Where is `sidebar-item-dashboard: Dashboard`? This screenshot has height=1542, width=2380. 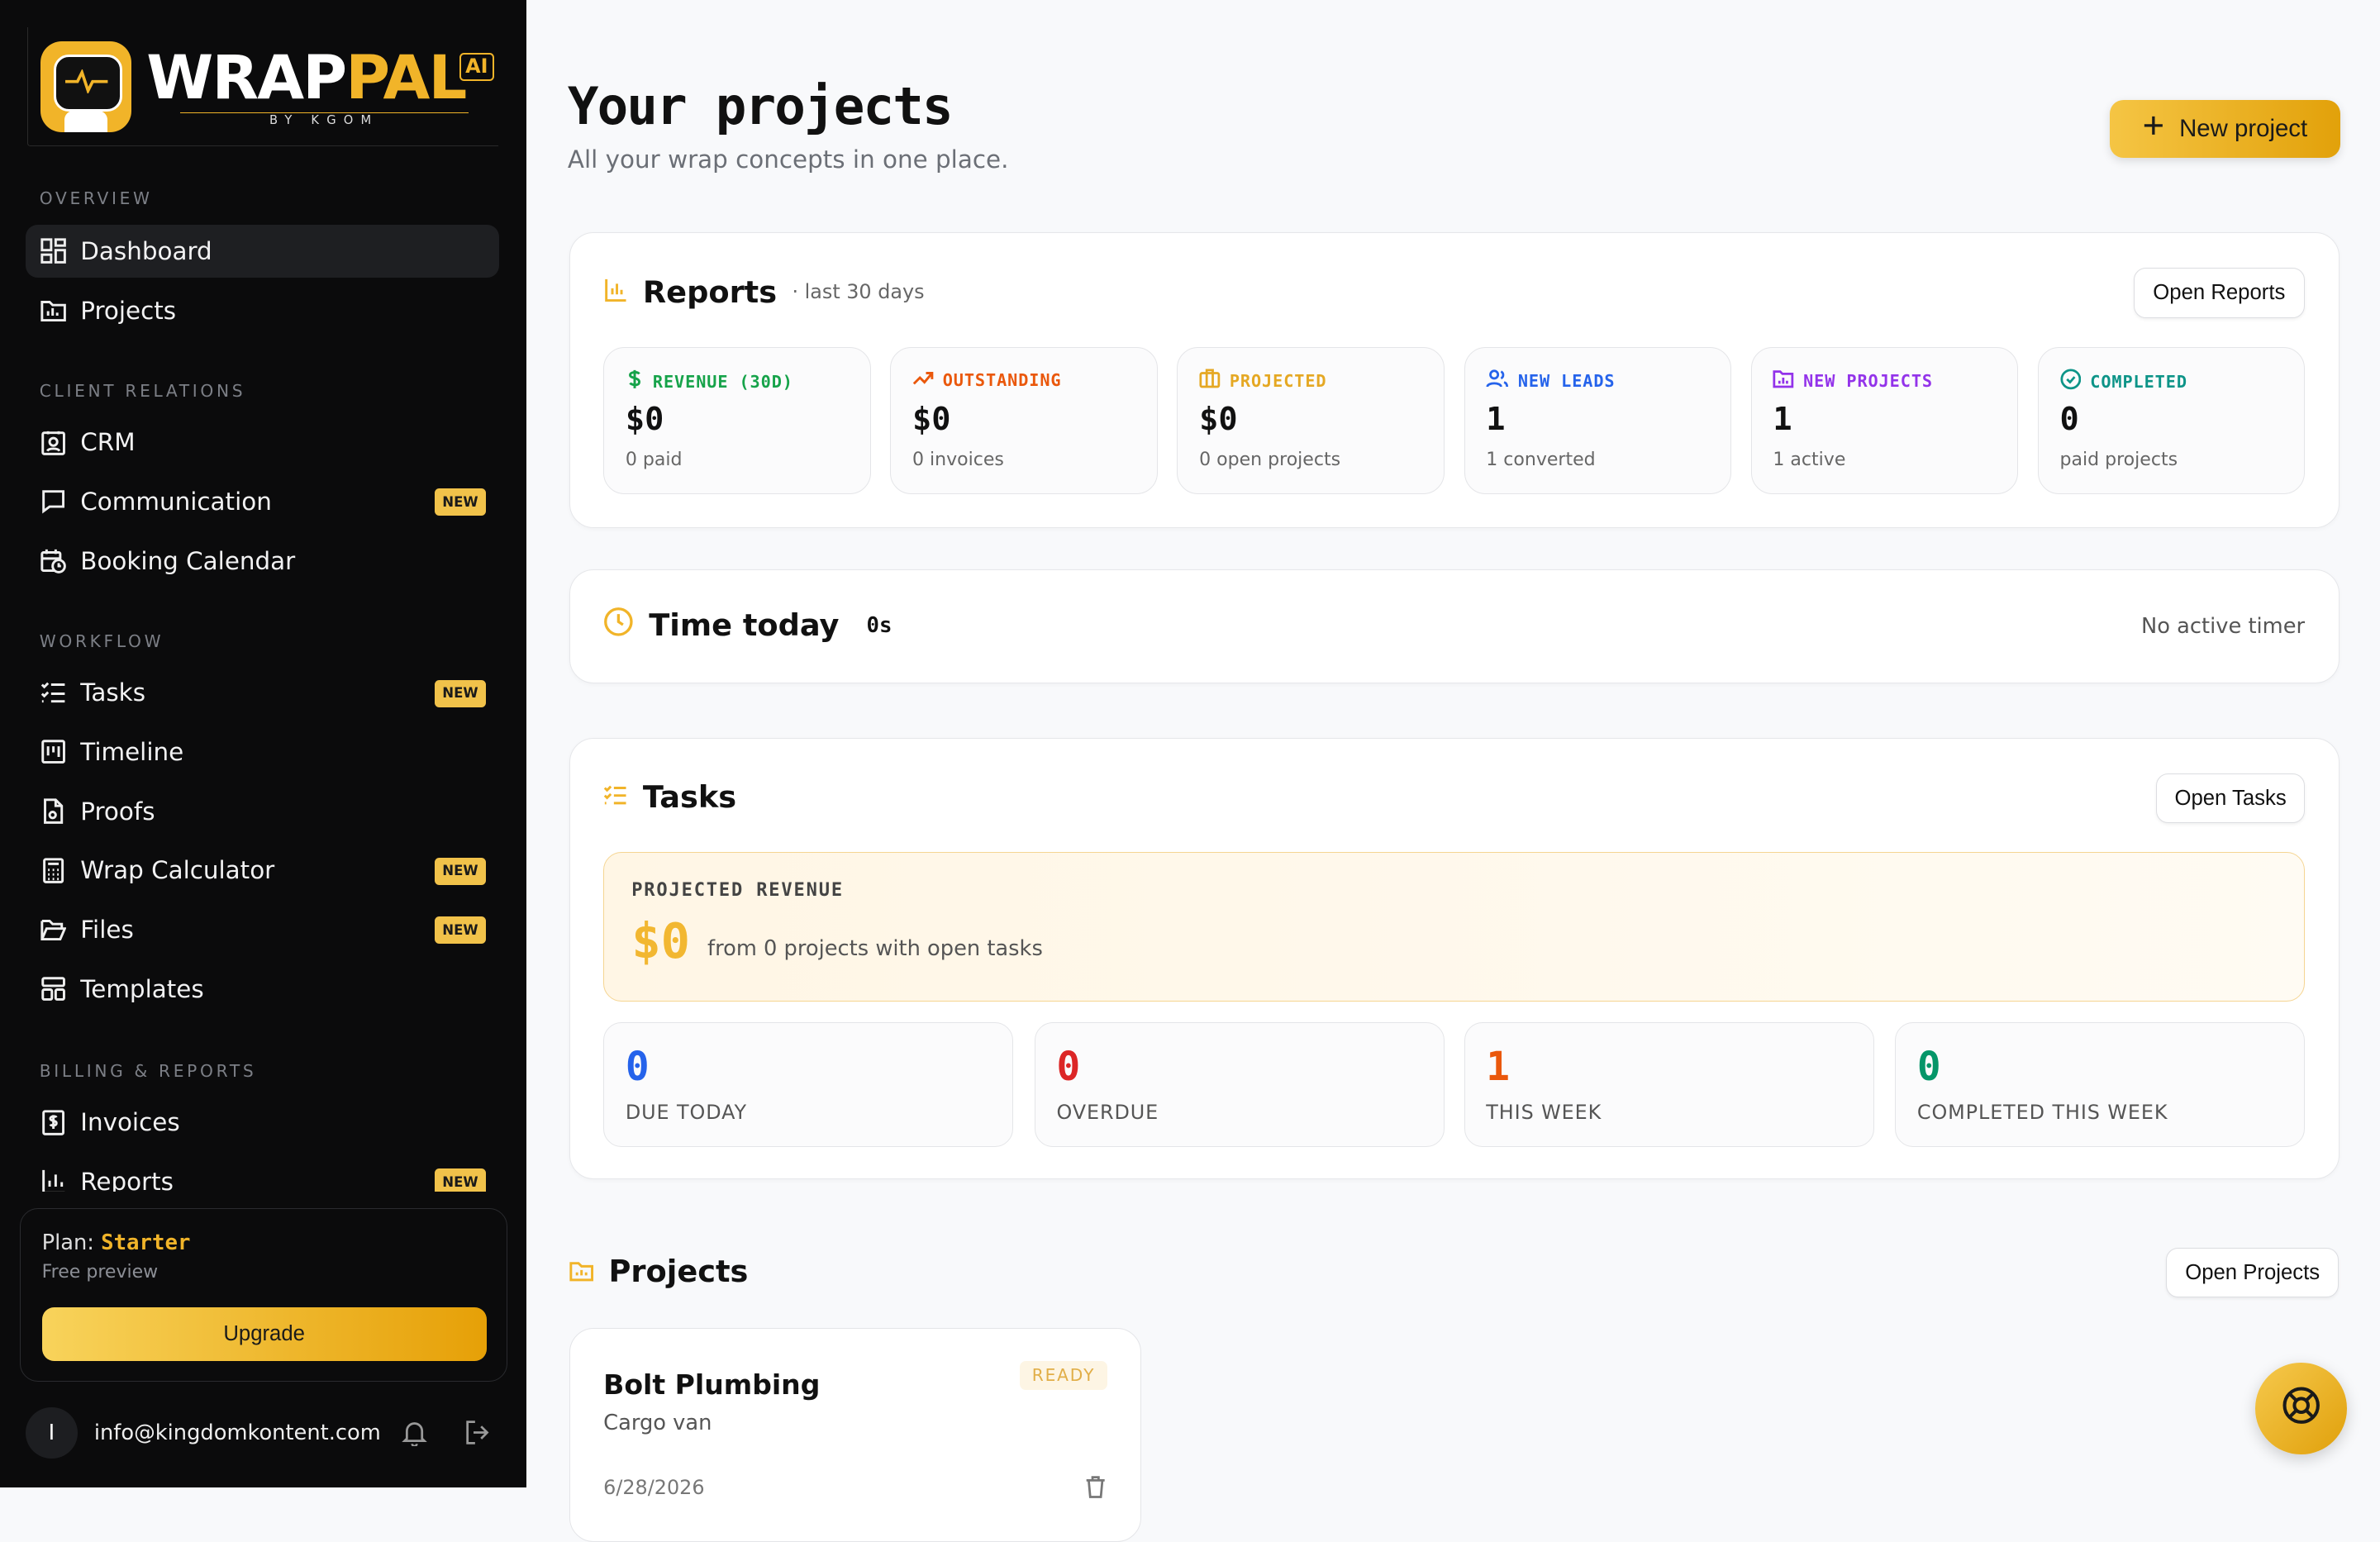 sidebar-item-dashboard: Dashboard is located at coordinates (263, 251).